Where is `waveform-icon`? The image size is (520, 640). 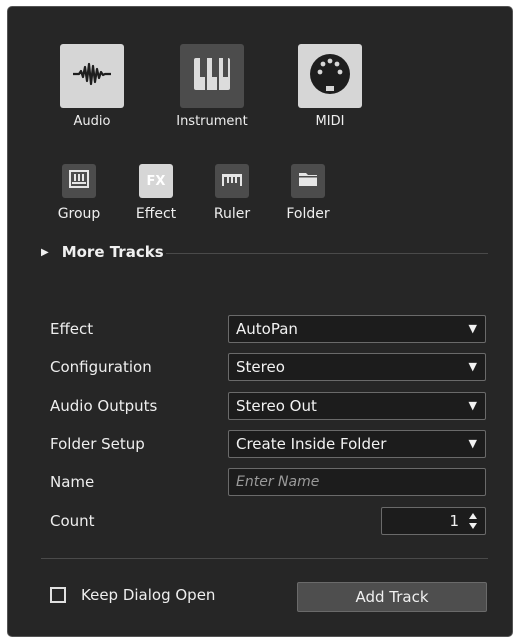
waveform-icon is located at coordinates (92, 76).